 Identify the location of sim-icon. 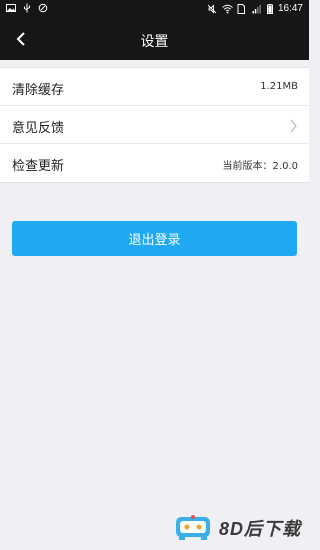
(242, 9).